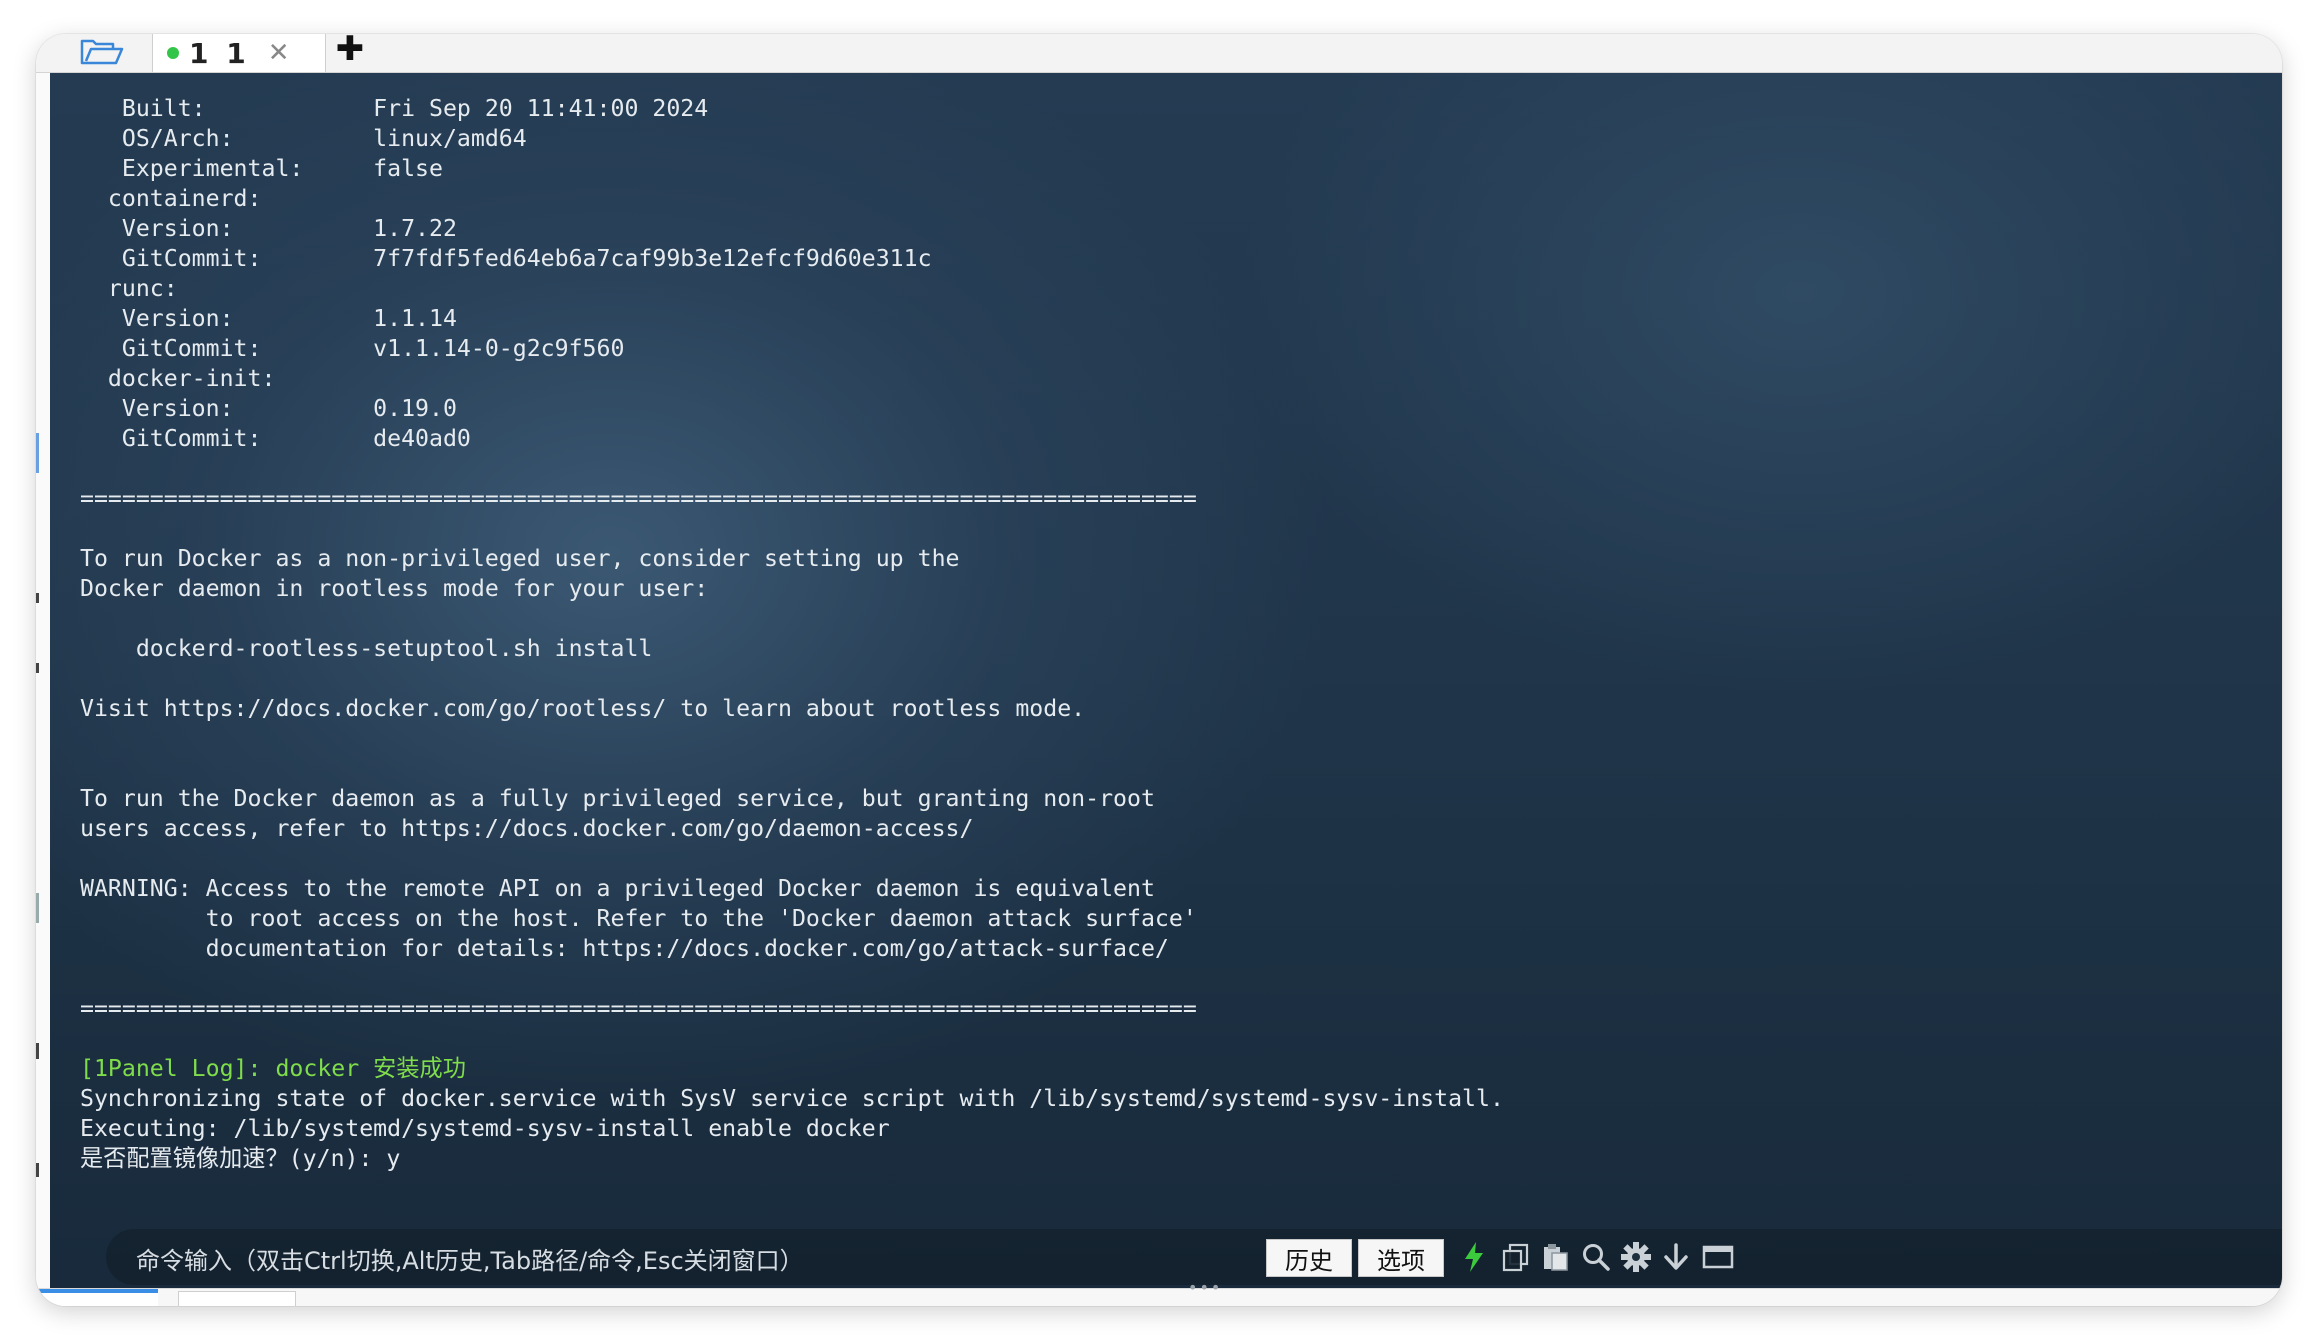  What do you see at coordinates (1596, 1257) in the screenshot?
I see `search-icon` at bounding box center [1596, 1257].